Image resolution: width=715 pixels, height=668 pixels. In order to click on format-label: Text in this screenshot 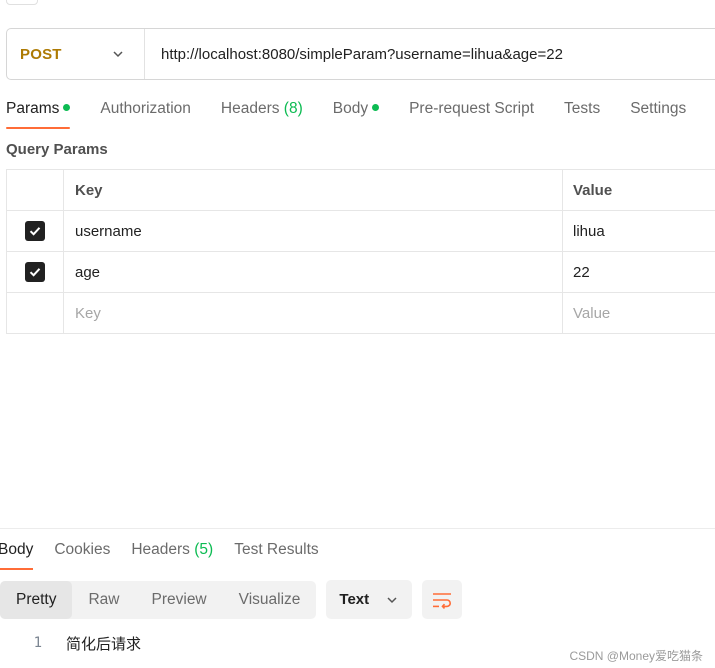, I will do `click(354, 599)`.